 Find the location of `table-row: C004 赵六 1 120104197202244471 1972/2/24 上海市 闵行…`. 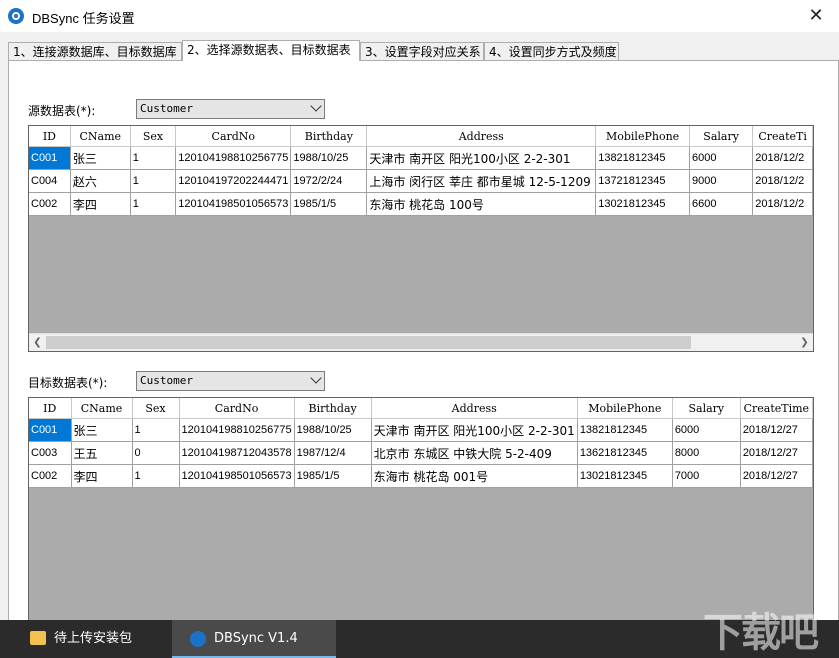

table-row: C004 赵六 1 120104197202244471 1972/2/24 上海市 闵行… is located at coordinates (421, 181).